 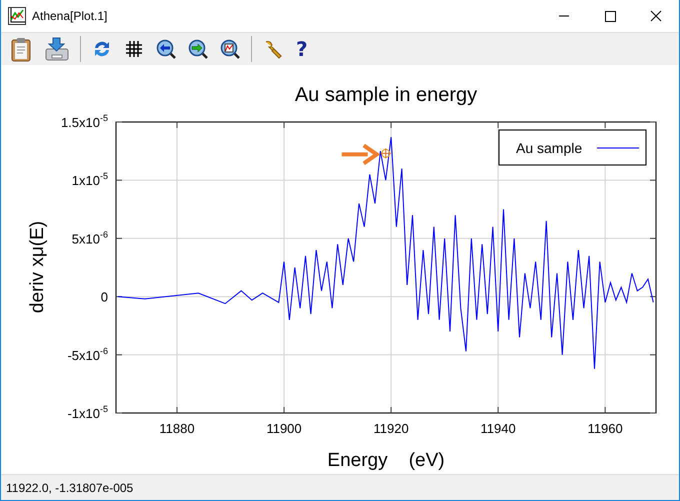 What do you see at coordinates (37, 267) in the screenshot?
I see `y-axis-label: deriv xμ(E)` at bounding box center [37, 267].